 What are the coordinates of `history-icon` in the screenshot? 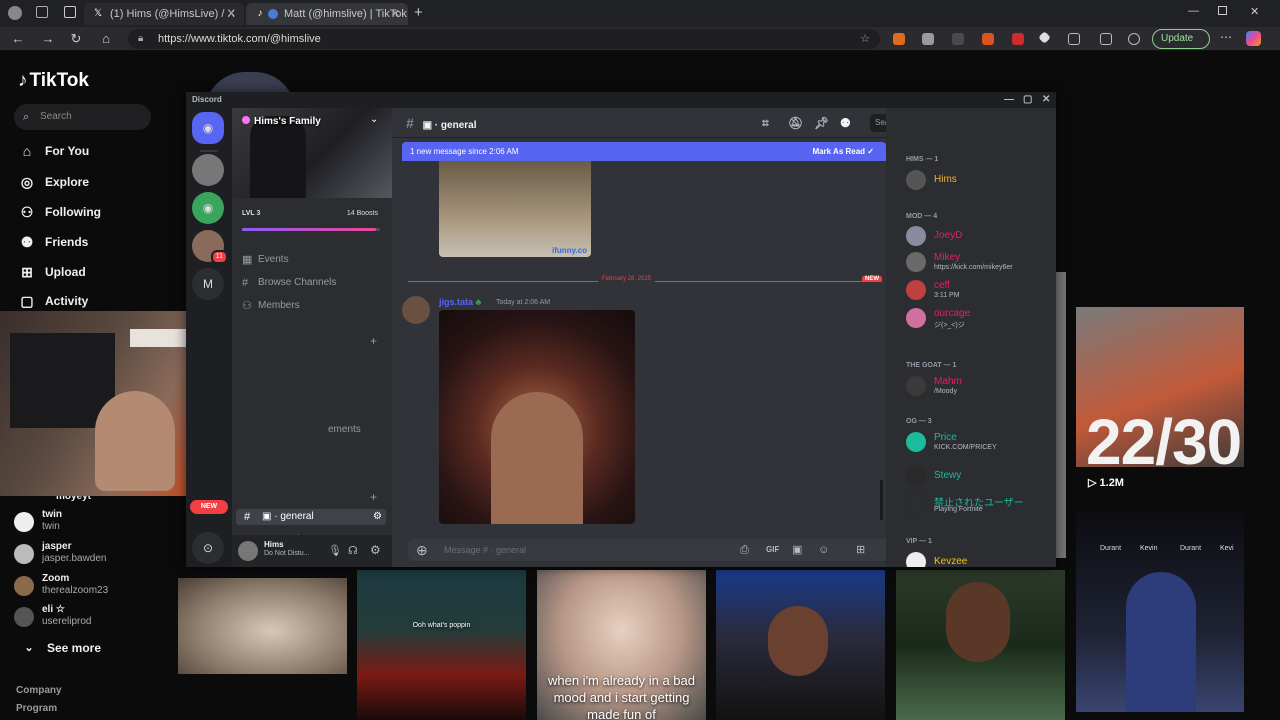 It's located at (1134, 39).